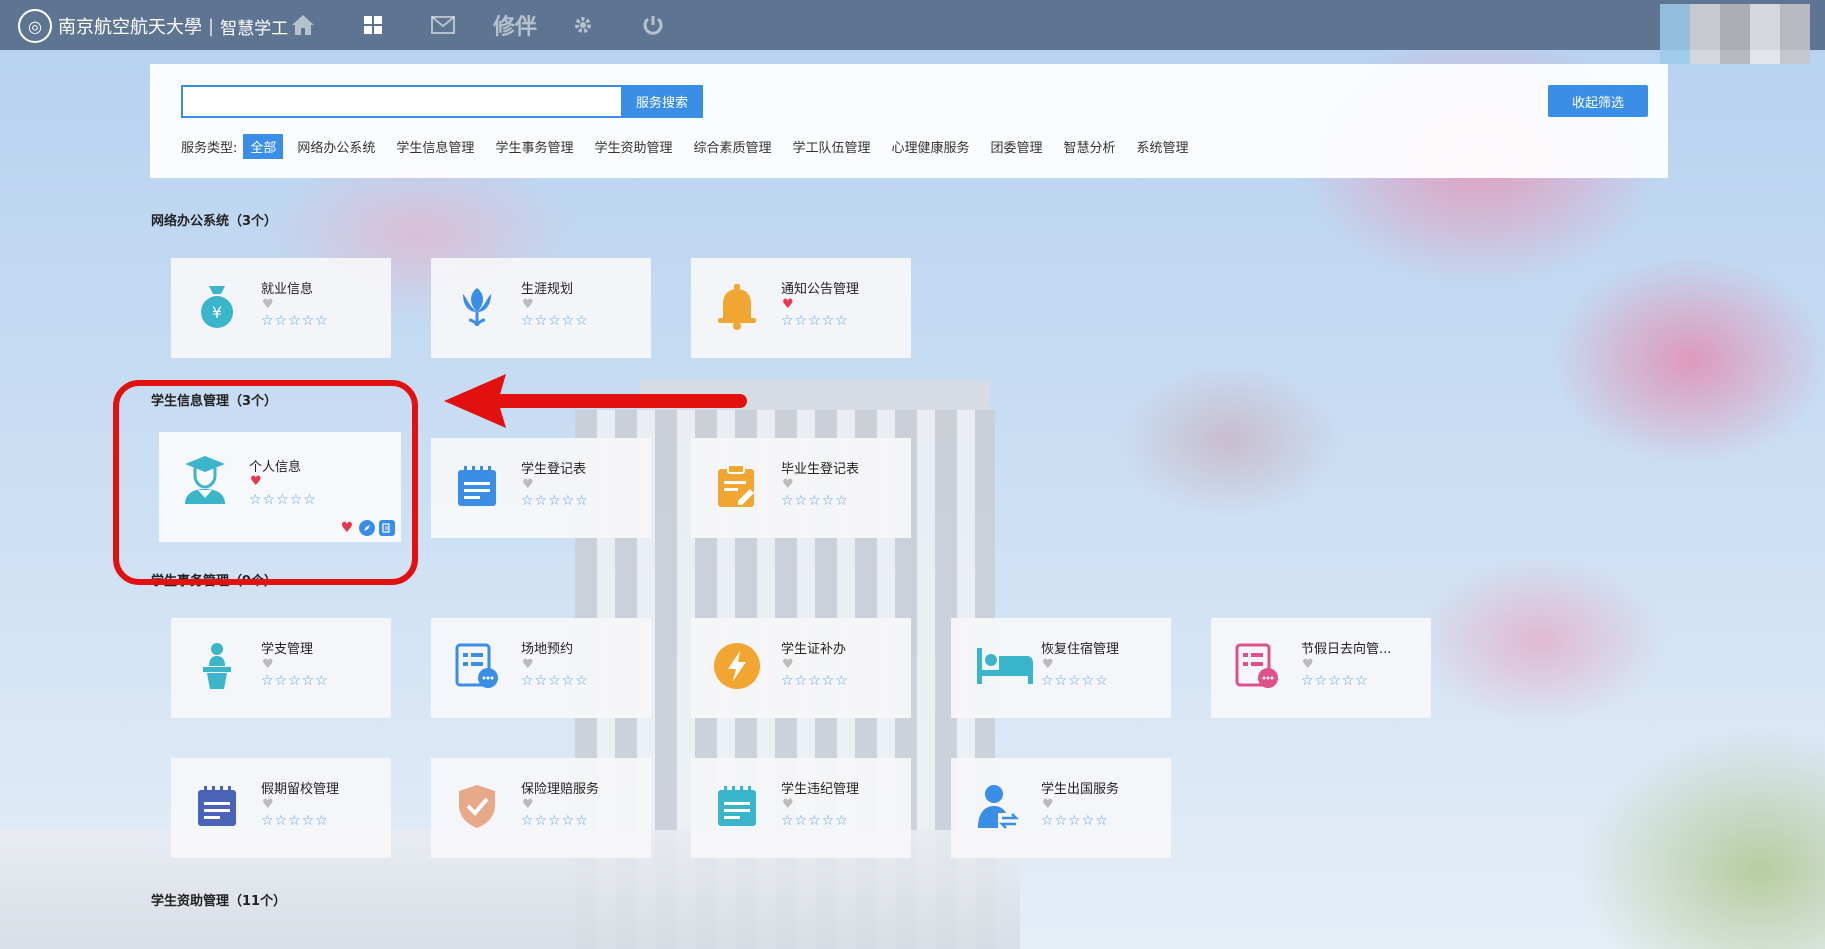 This screenshot has width=1825, height=949. Describe the element at coordinates (263, 146) in the screenshot. I see `filter-chip-all: 全部` at that location.